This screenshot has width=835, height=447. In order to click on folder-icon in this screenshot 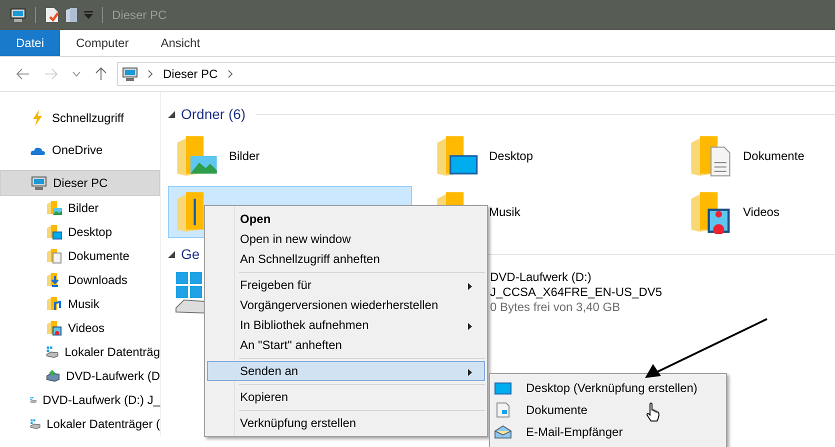, I will do `click(71, 15)`.